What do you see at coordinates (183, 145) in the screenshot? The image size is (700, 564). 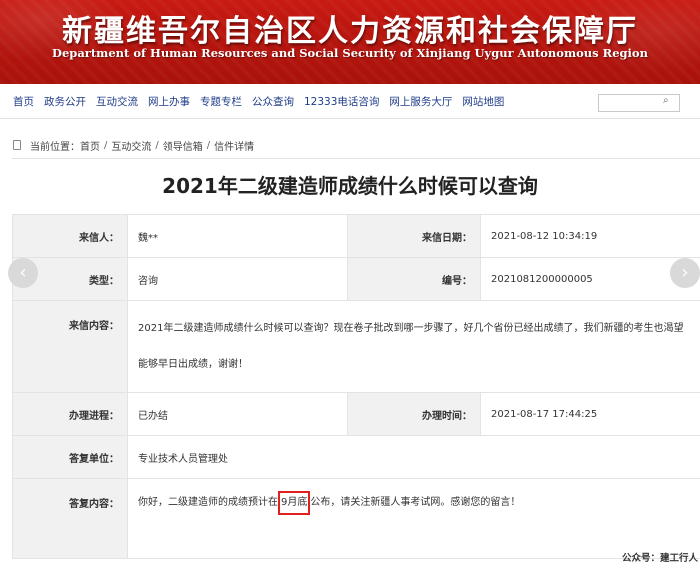 I see `breadcrumb-leader-mailbox: 领导信箱` at bounding box center [183, 145].